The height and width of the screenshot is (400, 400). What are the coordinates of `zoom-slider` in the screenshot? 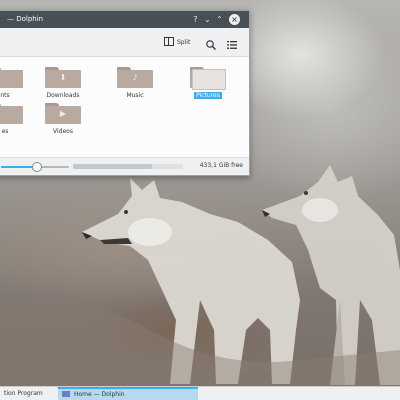 It's located at (35, 167).